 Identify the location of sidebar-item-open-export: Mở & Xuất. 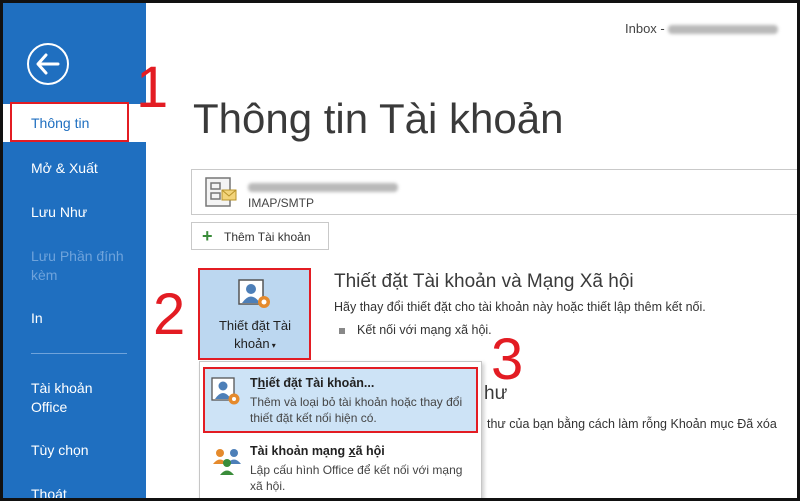
(74, 168).